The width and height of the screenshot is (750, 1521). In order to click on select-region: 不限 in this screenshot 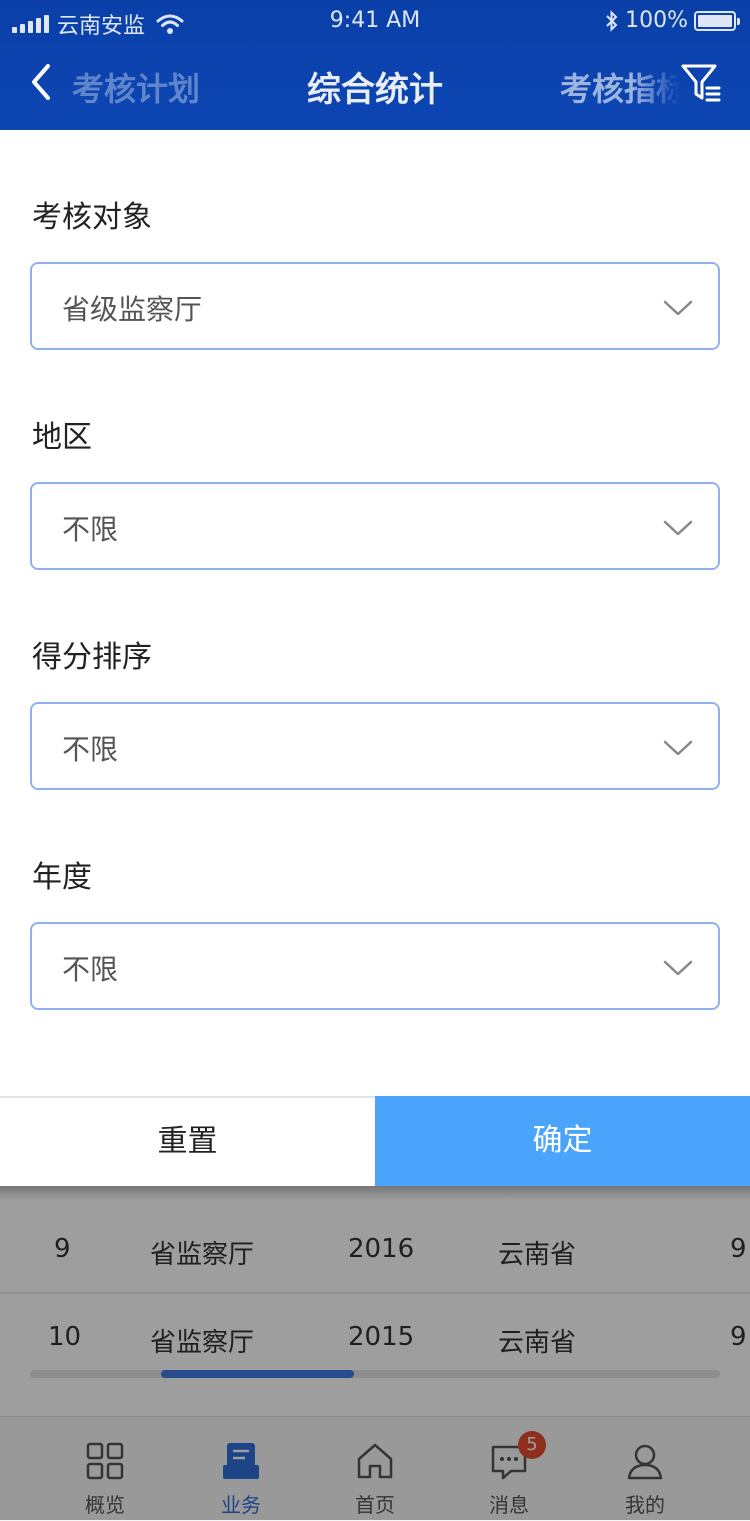, I will do `click(375, 526)`.